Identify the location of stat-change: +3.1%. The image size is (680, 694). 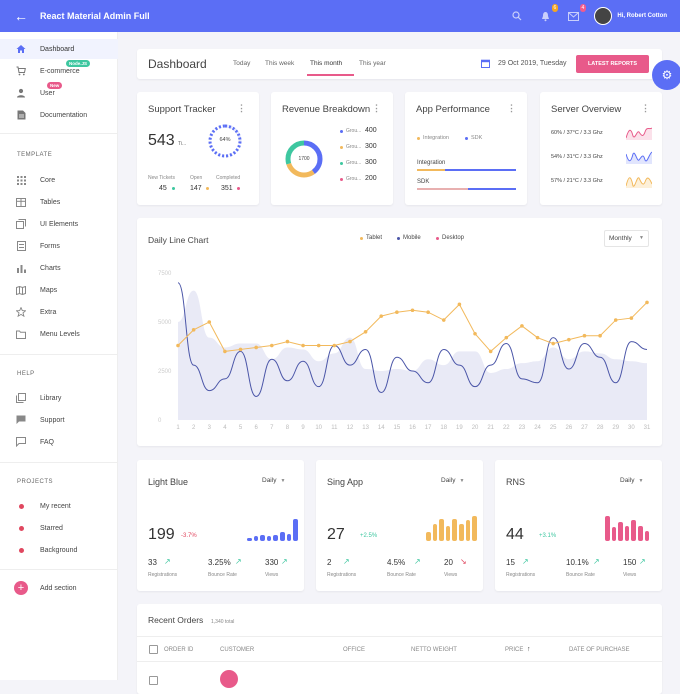
(548, 536).